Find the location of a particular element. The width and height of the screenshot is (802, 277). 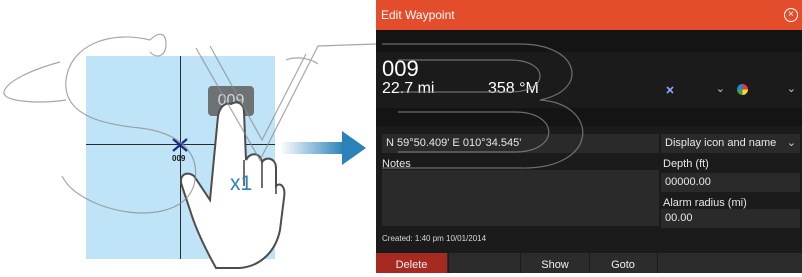

distance-value: 22.7 mi is located at coordinates (408, 88).